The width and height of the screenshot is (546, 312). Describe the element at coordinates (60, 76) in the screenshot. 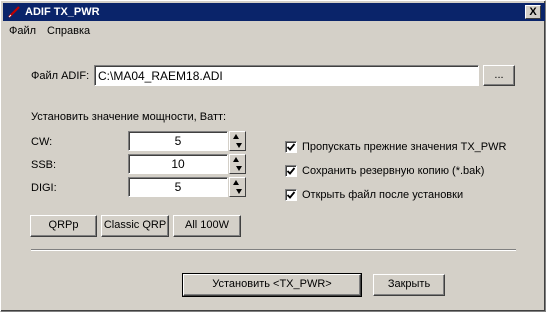

I see `file-adif-label: Файл ADIF:` at that location.